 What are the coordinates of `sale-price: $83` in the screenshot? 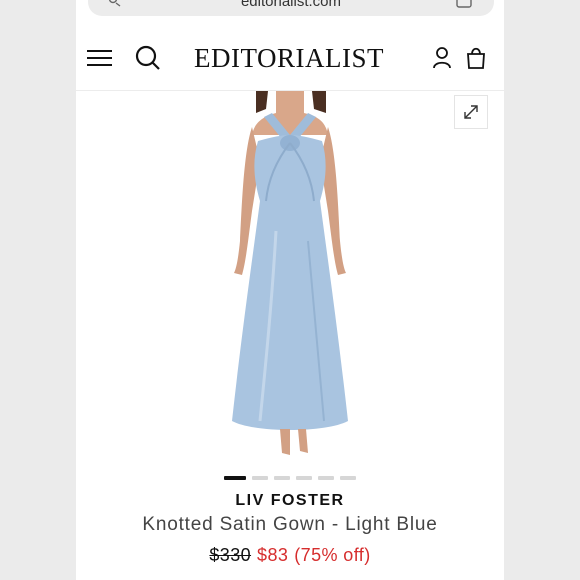 It's located at (273, 555).